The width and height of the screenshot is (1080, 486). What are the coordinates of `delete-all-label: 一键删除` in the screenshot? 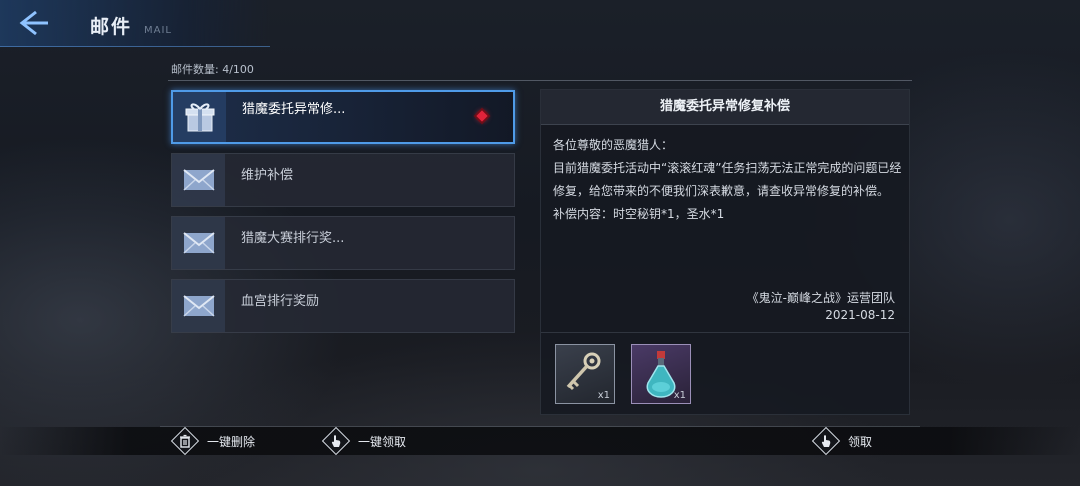 It's located at (231, 441).